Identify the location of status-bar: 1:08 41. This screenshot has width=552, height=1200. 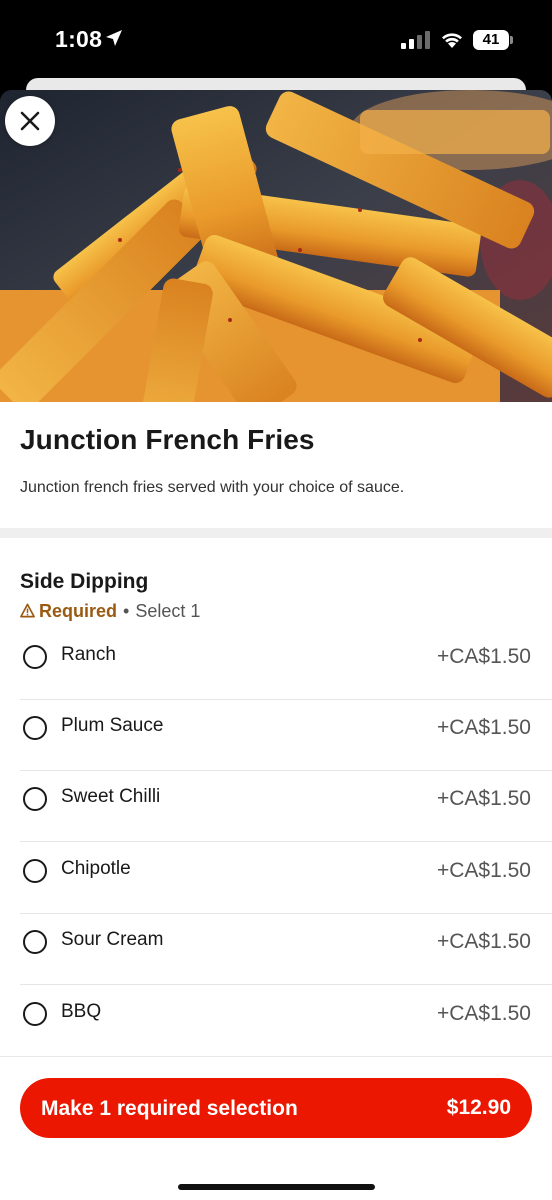
(276, 40).